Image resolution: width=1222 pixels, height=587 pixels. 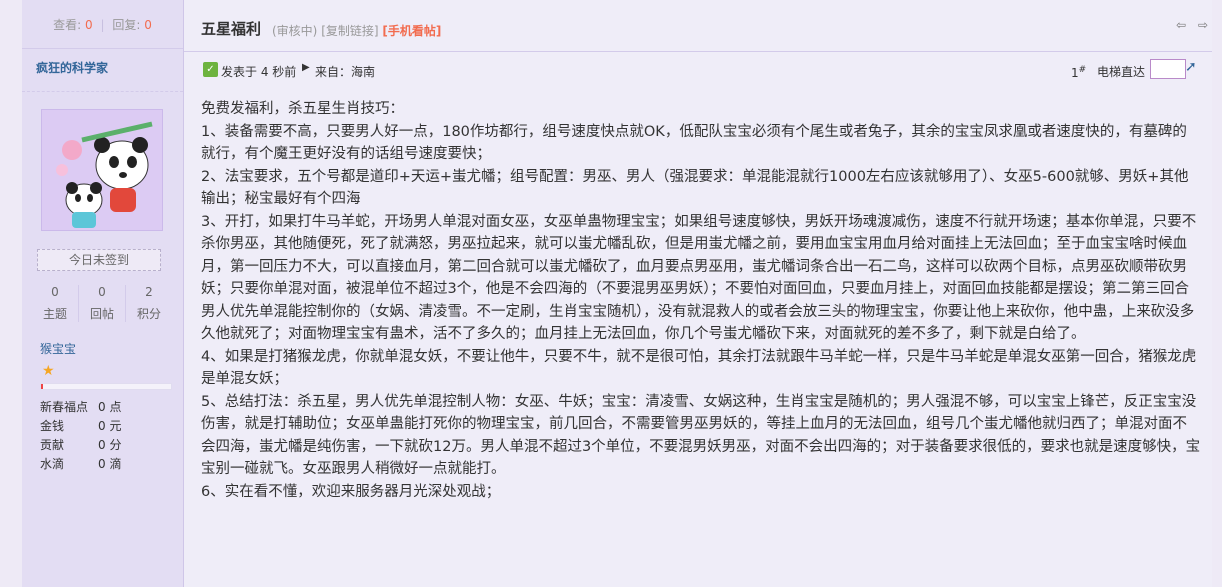 I want to click on count-topics-label: 主题, so click(x=54, y=314).